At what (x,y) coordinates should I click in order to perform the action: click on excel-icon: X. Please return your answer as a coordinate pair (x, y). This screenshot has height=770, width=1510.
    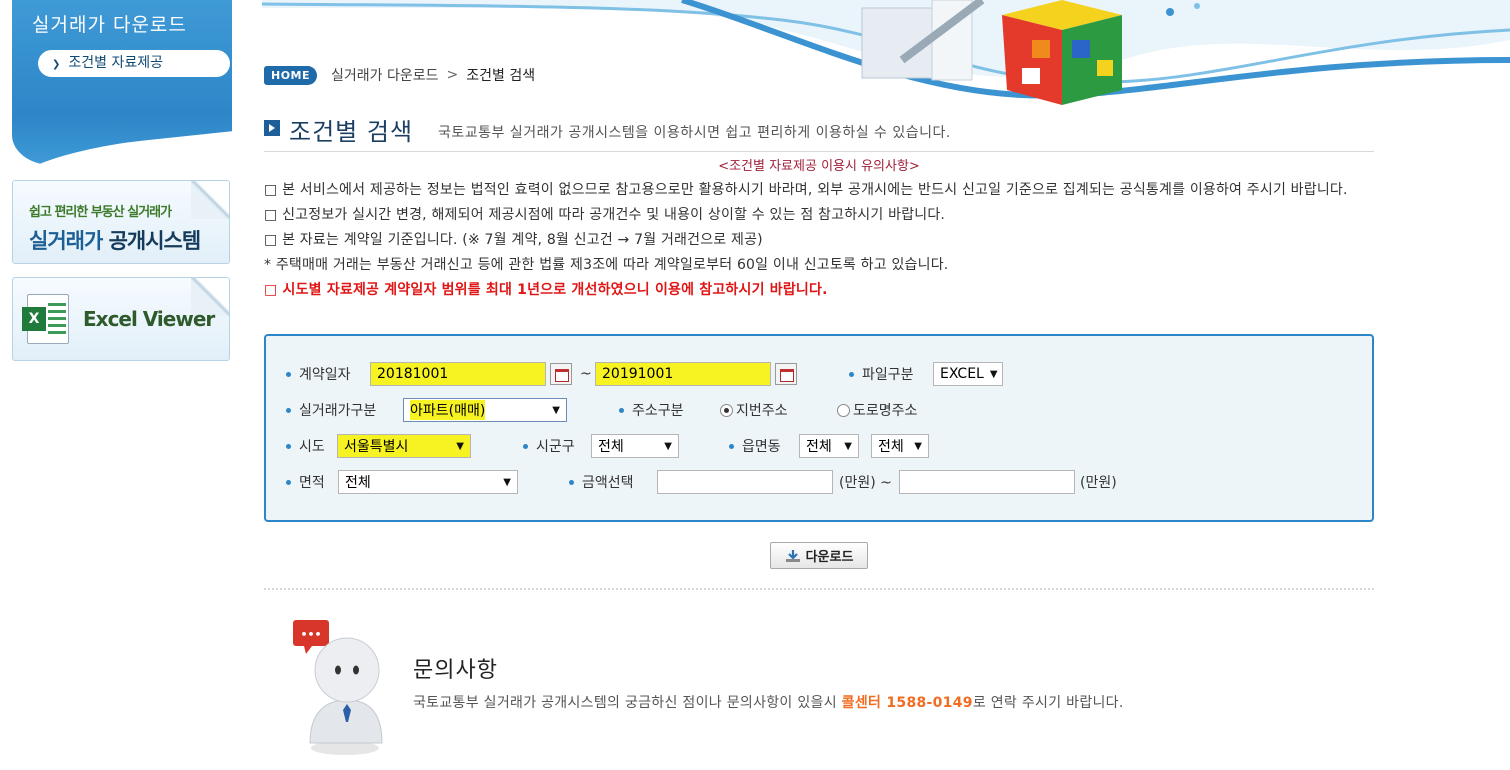
    Looking at the image, I should click on (45, 319).